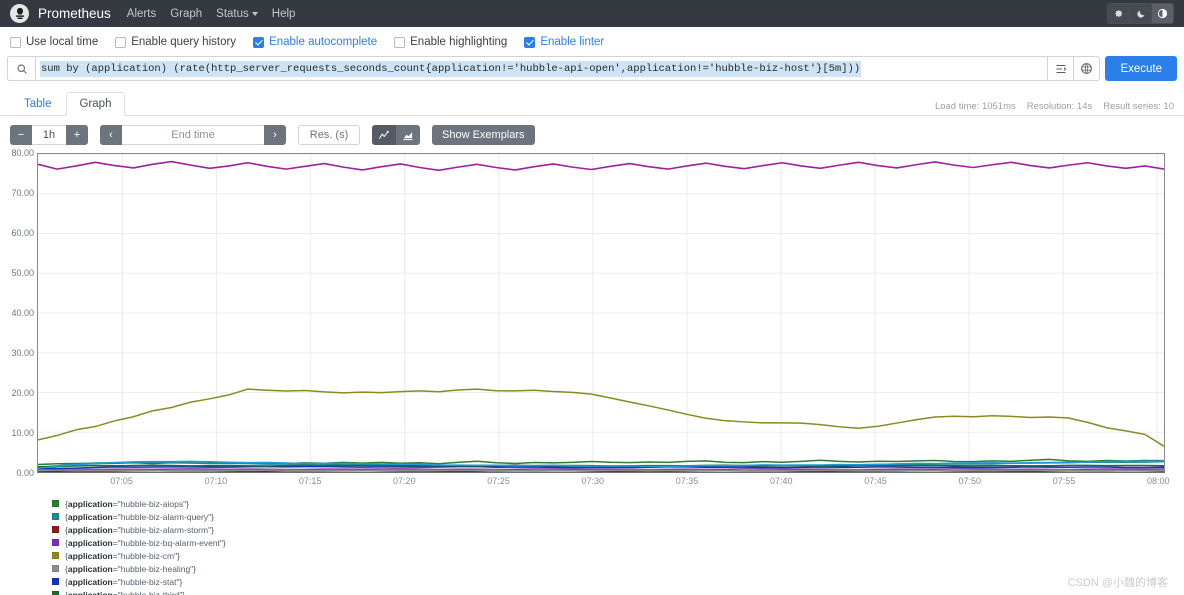 The width and height of the screenshot is (1184, 595). I want to click on x-axis-tick: 07:40, so click(781, 481).